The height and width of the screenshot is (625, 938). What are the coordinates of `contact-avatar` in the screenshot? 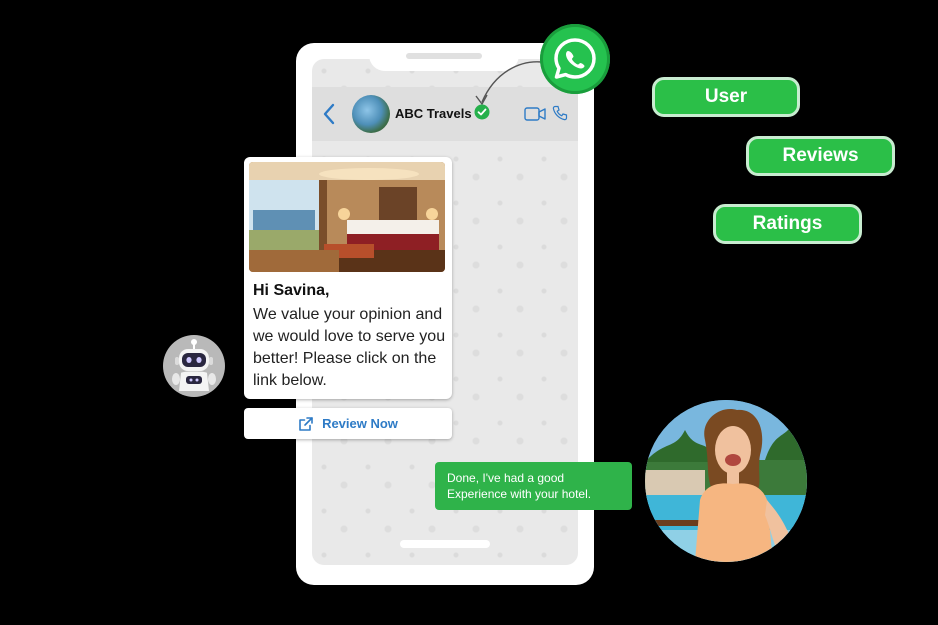 It's located at (371, 114).